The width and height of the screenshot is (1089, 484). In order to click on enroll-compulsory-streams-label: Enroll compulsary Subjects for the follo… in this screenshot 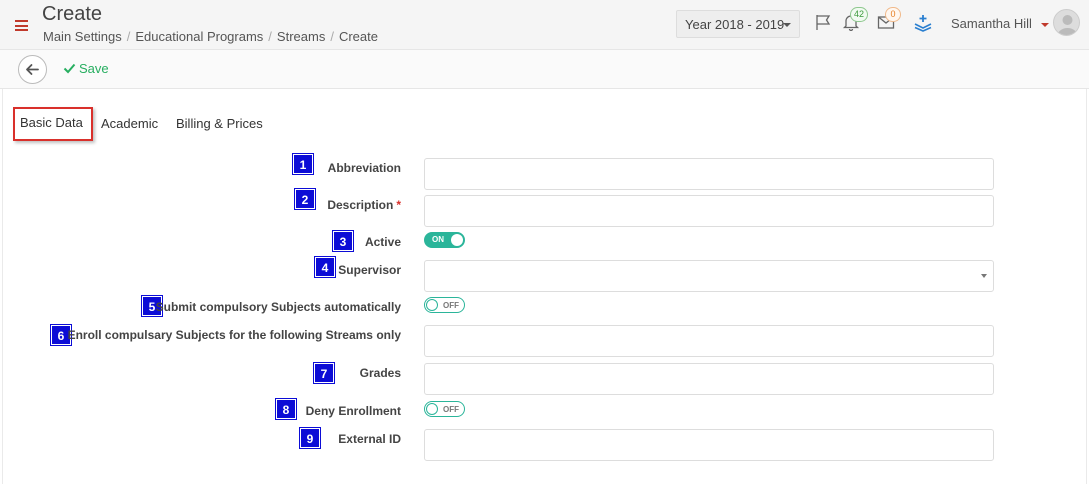, I will do `click(234, 335)`.